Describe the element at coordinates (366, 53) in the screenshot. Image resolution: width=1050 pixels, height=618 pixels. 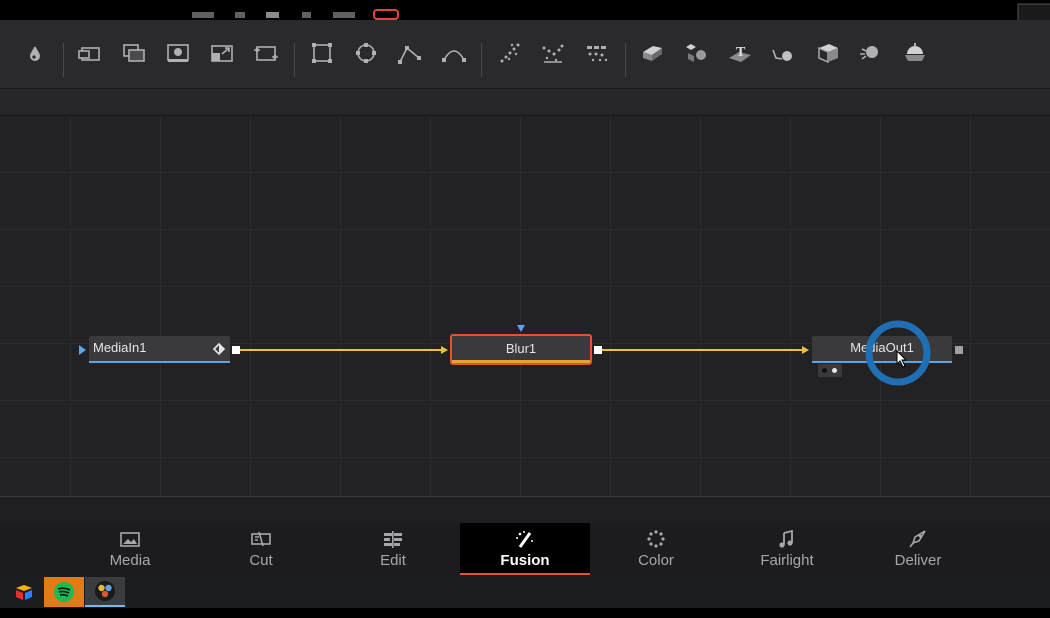
I see `ellipse-mask-icon` at that location.